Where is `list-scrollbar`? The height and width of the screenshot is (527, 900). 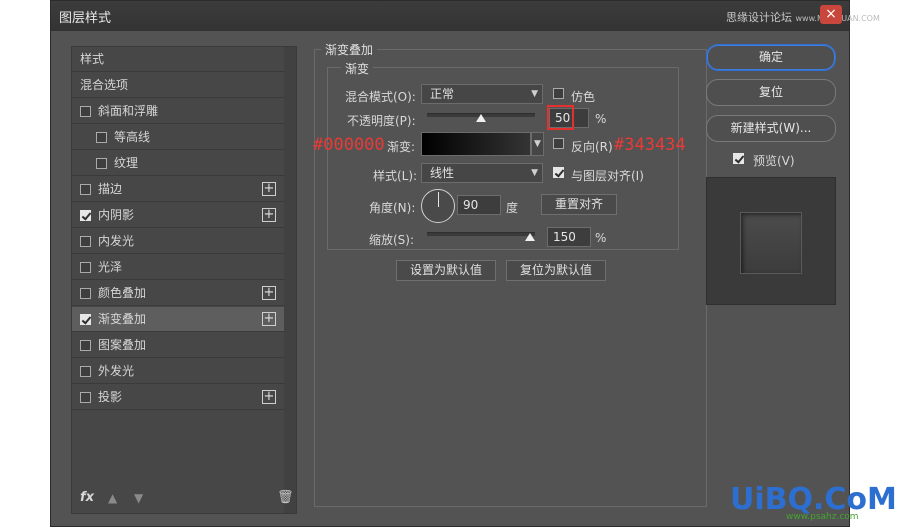 list-scrollbar is located at coordinates (290, 280).